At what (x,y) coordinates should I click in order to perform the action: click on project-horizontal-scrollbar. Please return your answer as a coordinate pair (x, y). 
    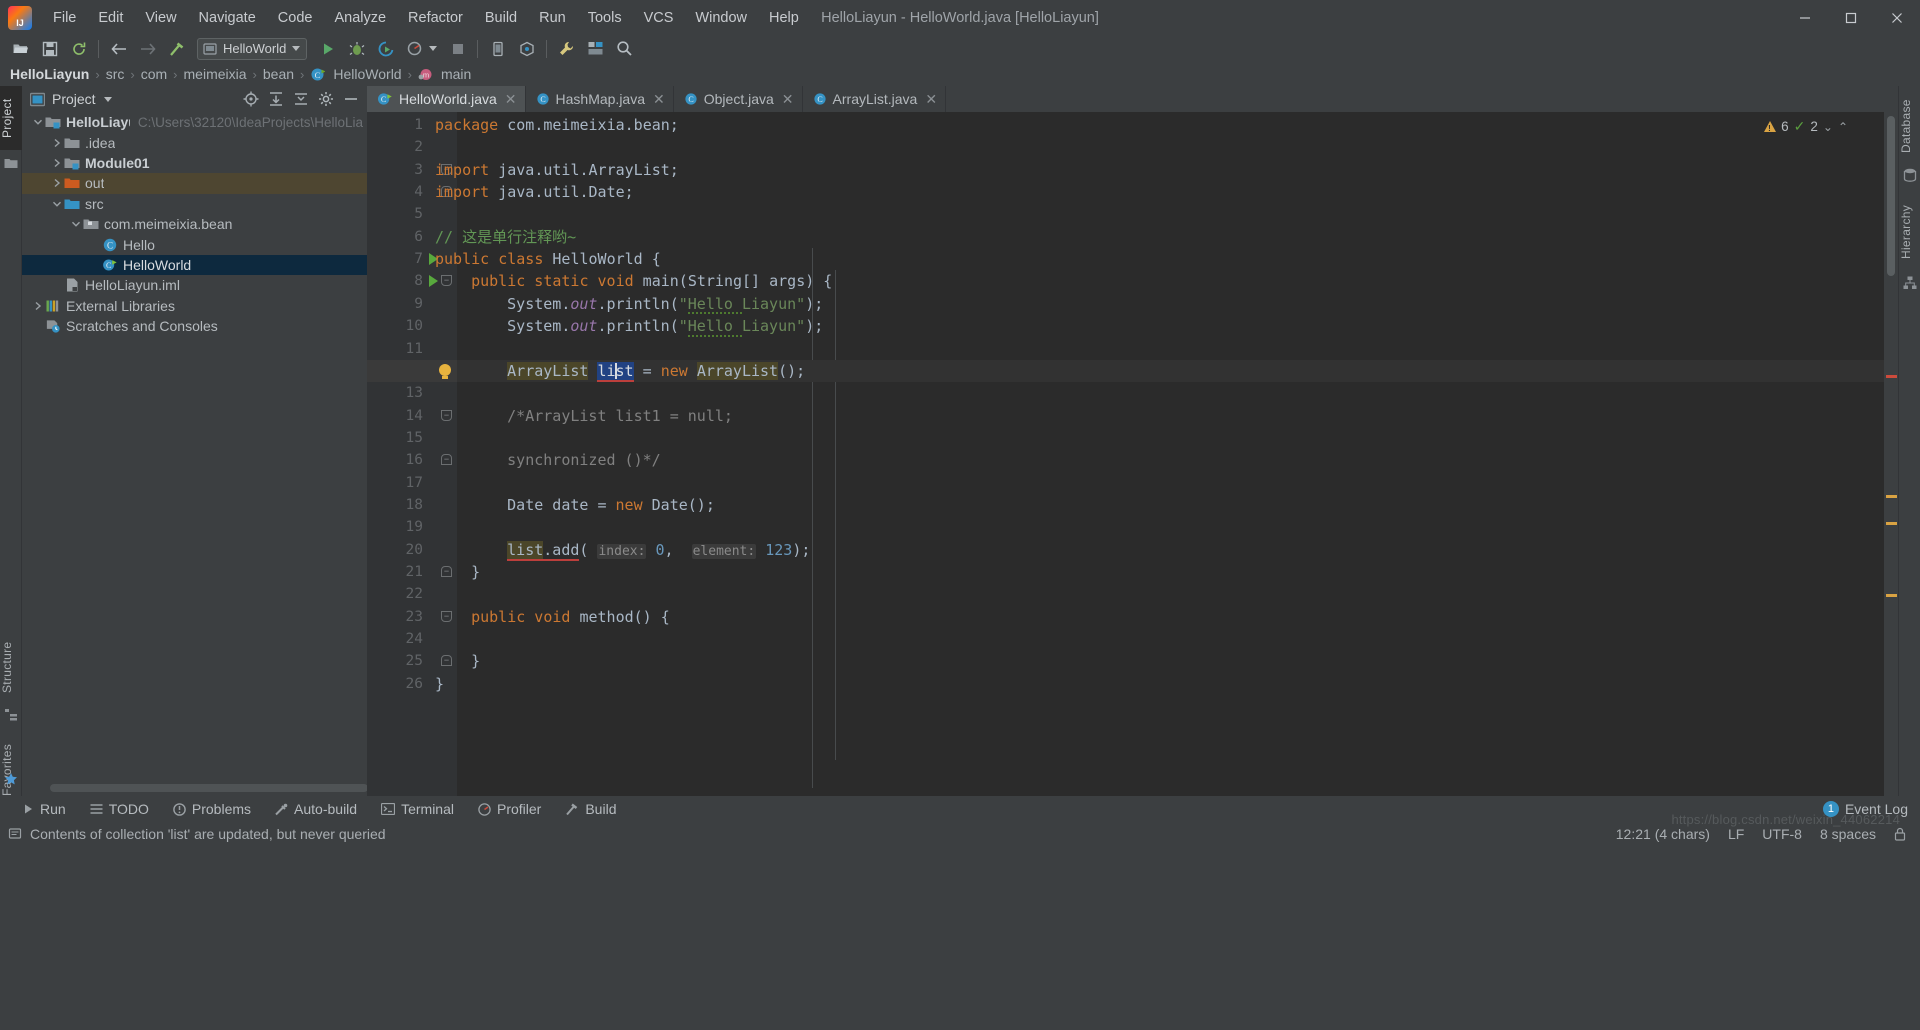
    Looking at the image, I should click on (209, 788).